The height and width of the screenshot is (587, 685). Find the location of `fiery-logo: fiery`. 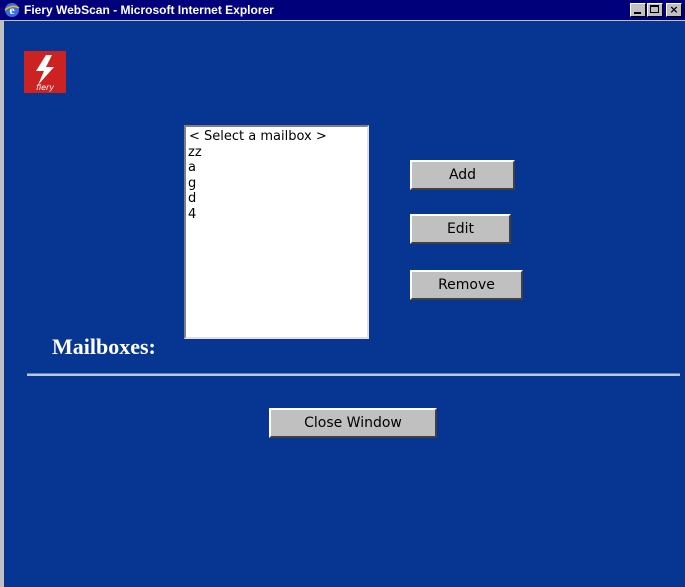

fiery-logo: fiery is located at coordinates (45, 72).